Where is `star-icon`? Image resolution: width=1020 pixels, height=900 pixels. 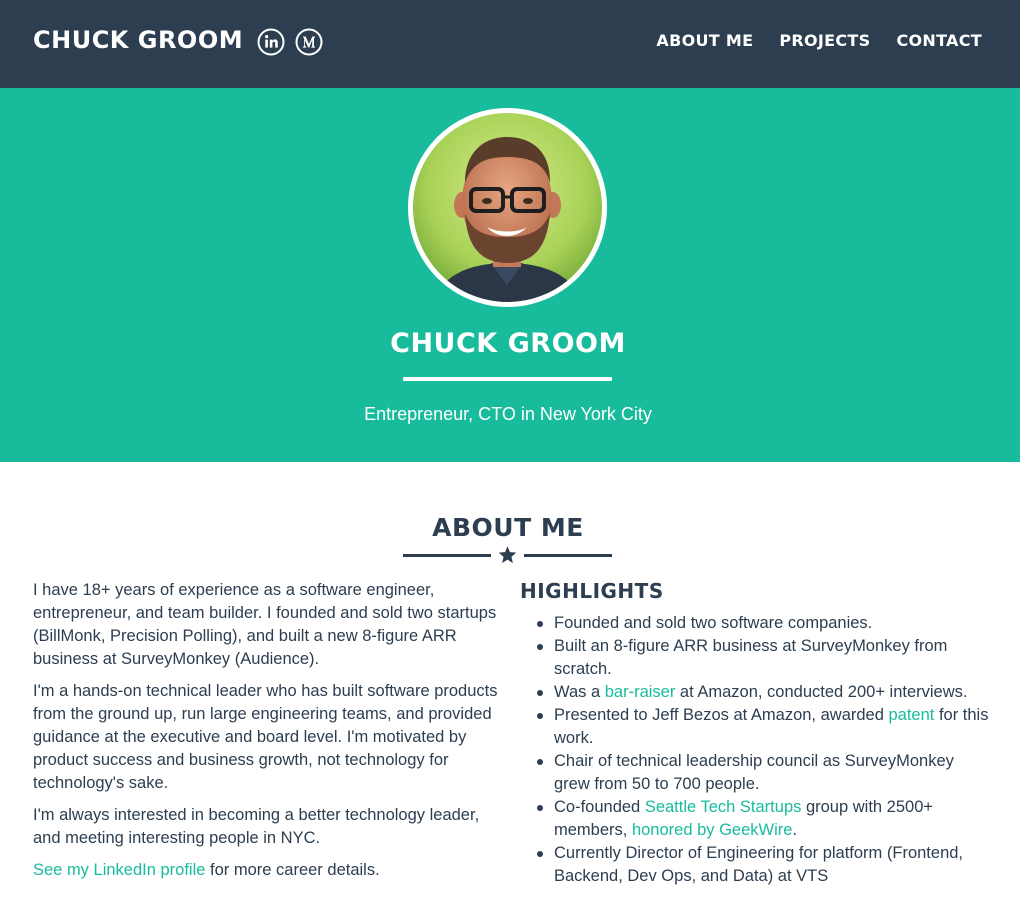 star-icon is located at coordinates (507, 555).